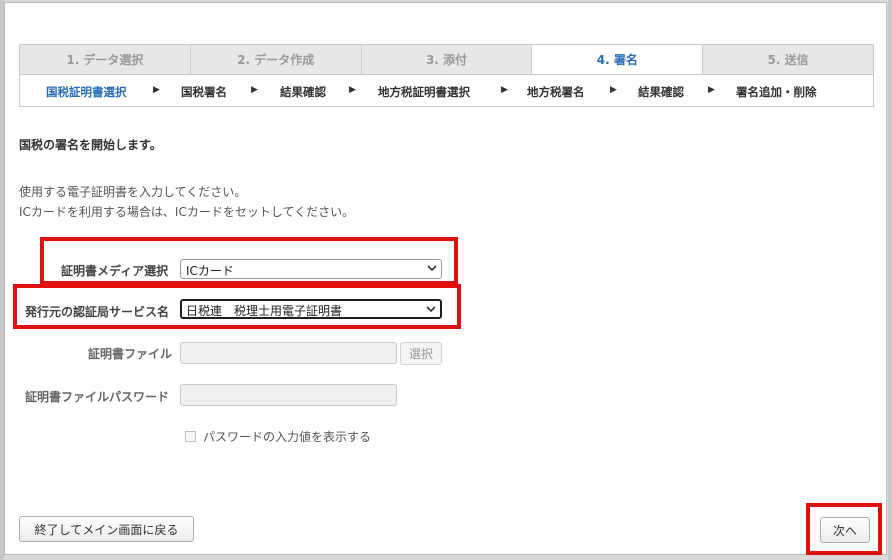  I want to click on instruction-line-2: ICカードを利用する場合は、ICカードをセットしてください。, so click(187, 212).